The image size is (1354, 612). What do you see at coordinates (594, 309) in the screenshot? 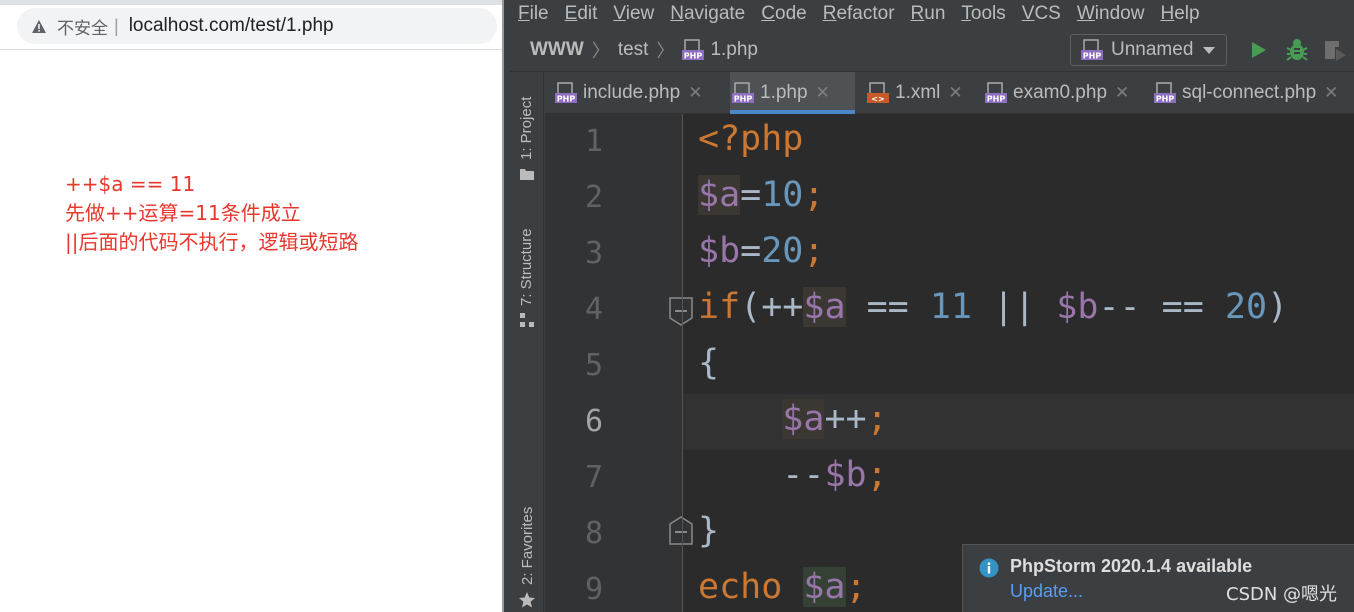
I see `line-number: 4` at bounding box center [594, 309].